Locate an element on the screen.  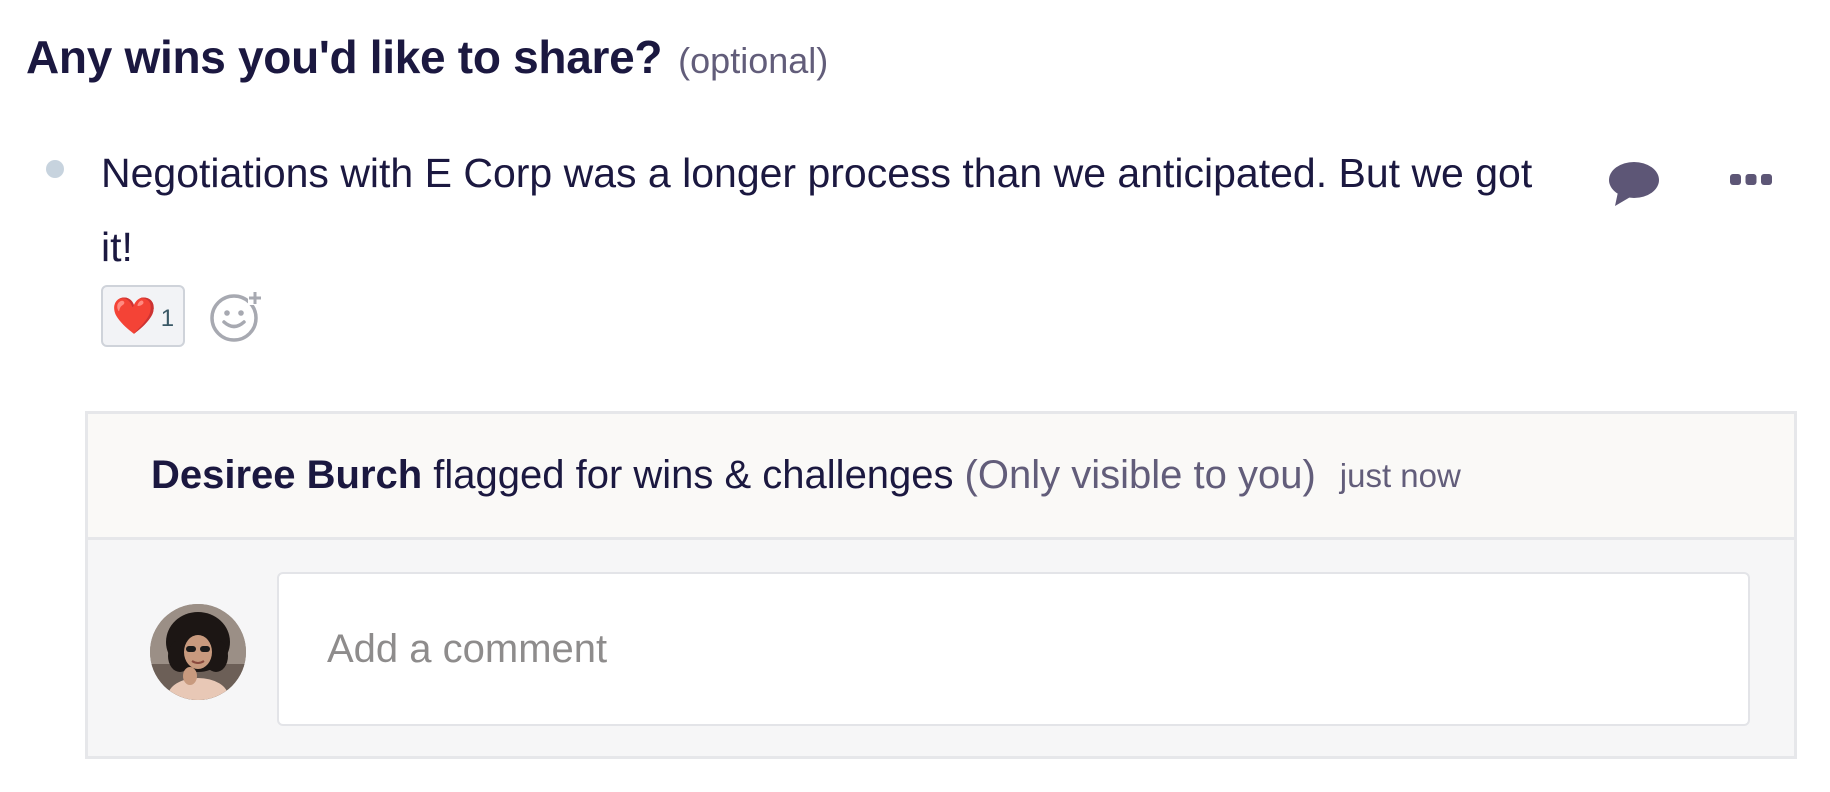
comment-button is located at coordinates (1633, 185).